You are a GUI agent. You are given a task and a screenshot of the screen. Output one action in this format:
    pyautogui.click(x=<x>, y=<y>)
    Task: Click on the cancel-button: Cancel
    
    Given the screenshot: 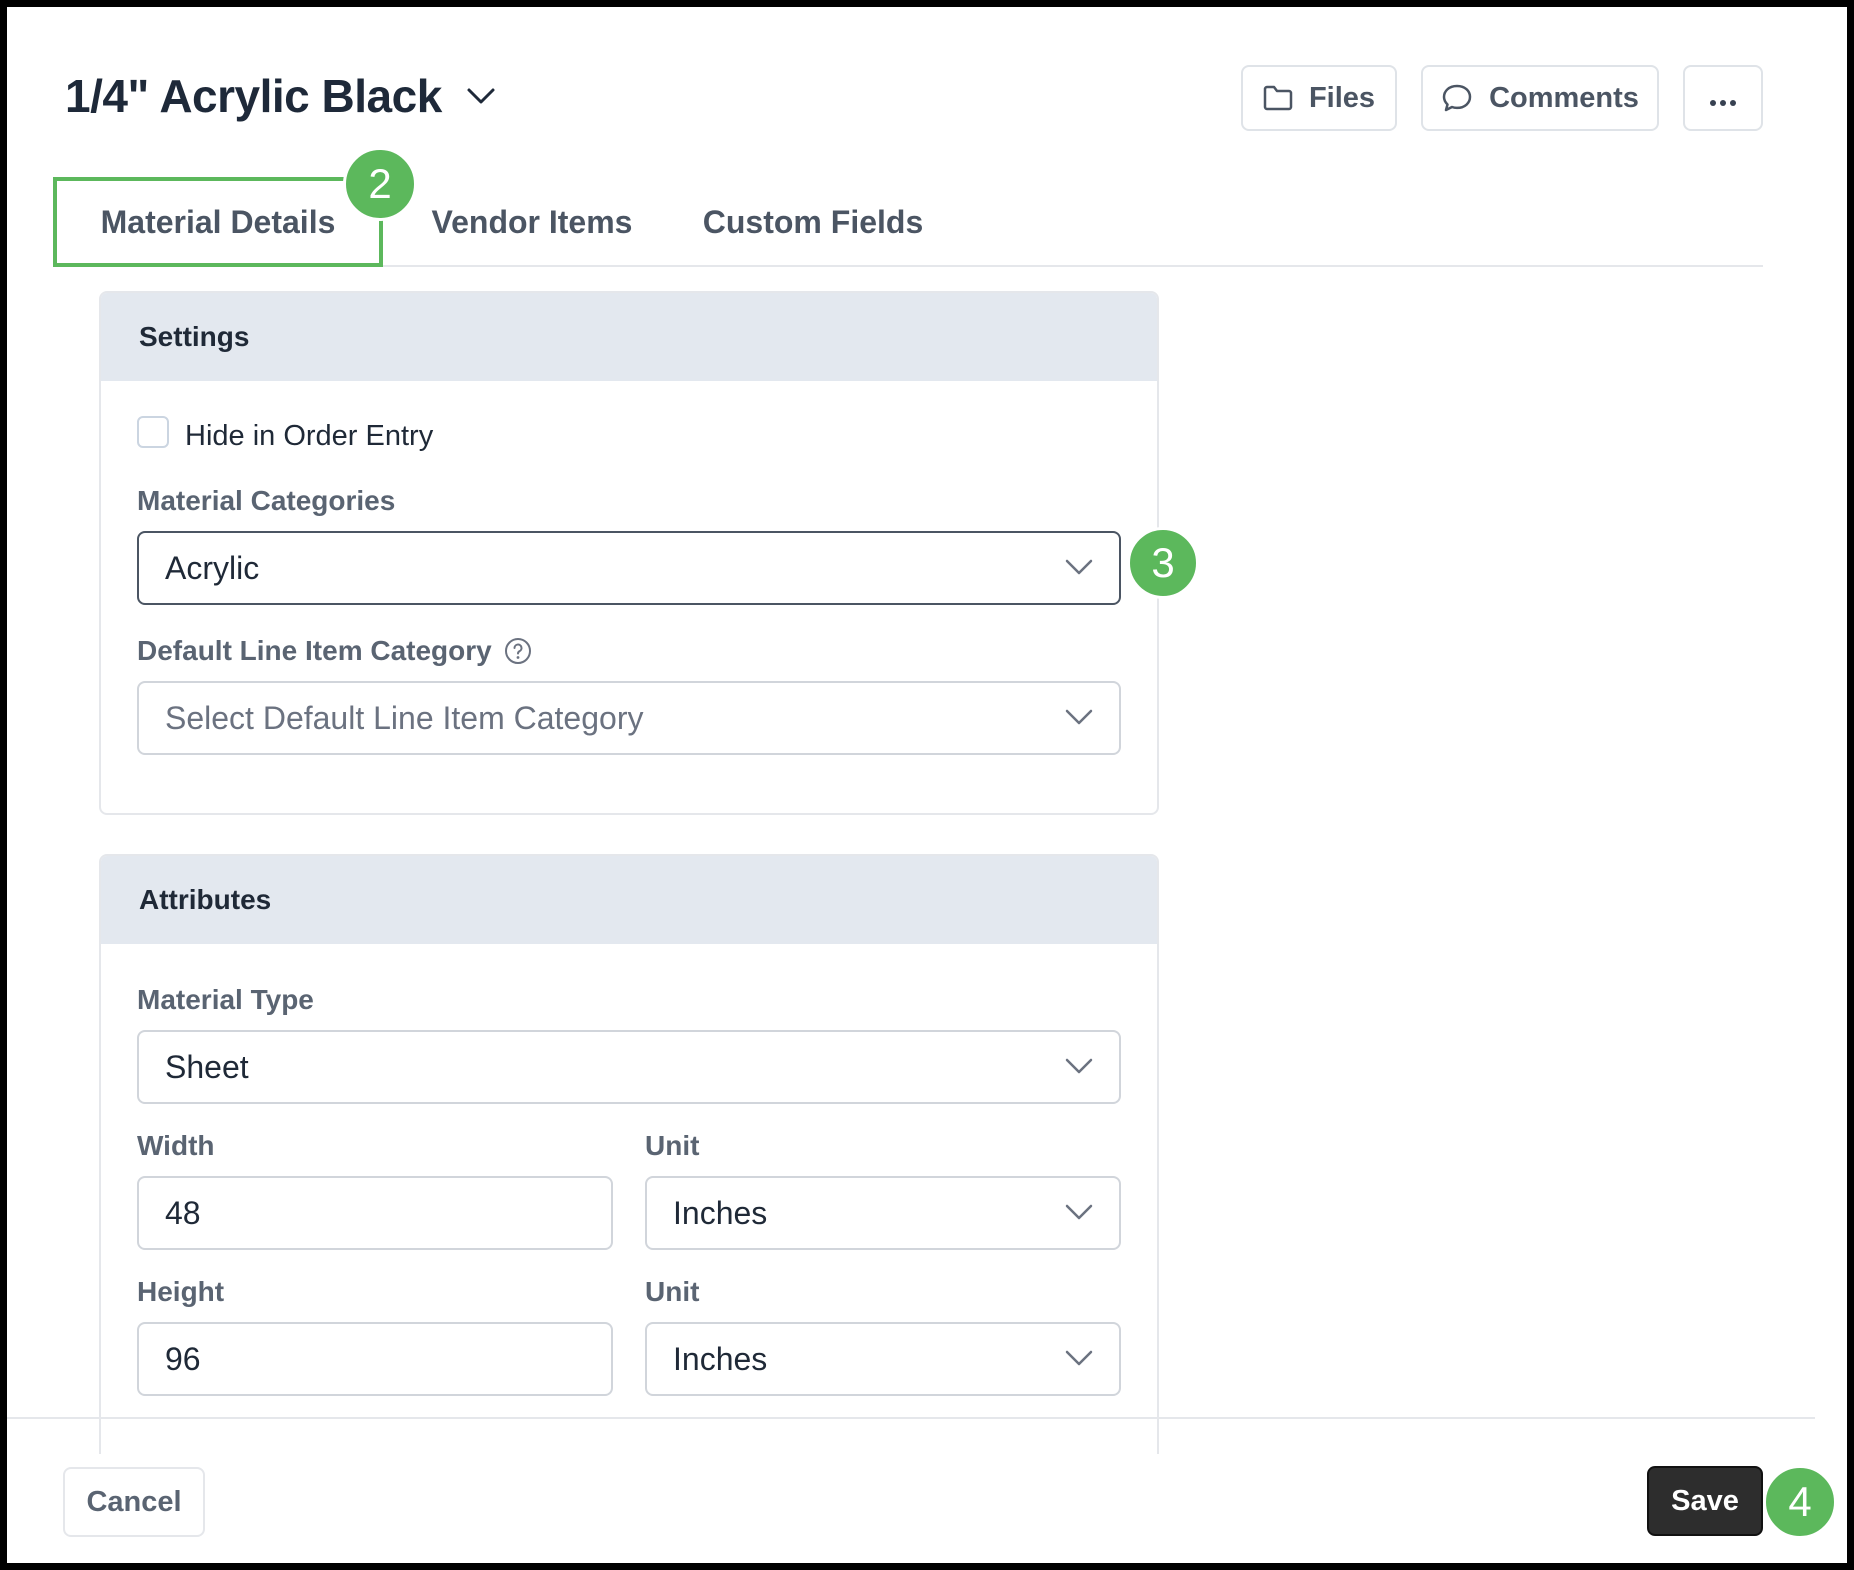 What is the action you would take?
    pyautogui.click(x=134, y=1502)
    